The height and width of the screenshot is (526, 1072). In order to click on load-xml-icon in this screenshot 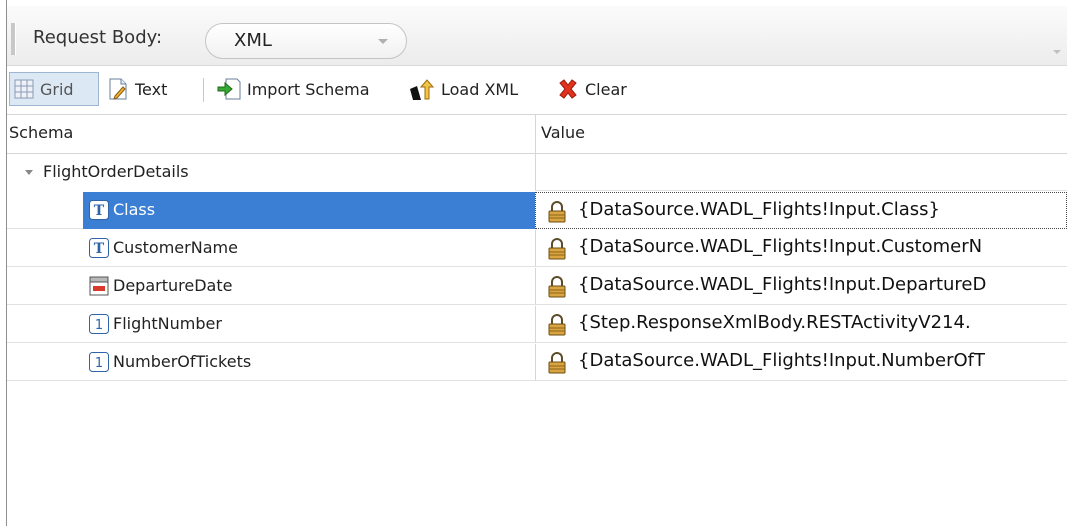, I will do `click(422, 89)`.